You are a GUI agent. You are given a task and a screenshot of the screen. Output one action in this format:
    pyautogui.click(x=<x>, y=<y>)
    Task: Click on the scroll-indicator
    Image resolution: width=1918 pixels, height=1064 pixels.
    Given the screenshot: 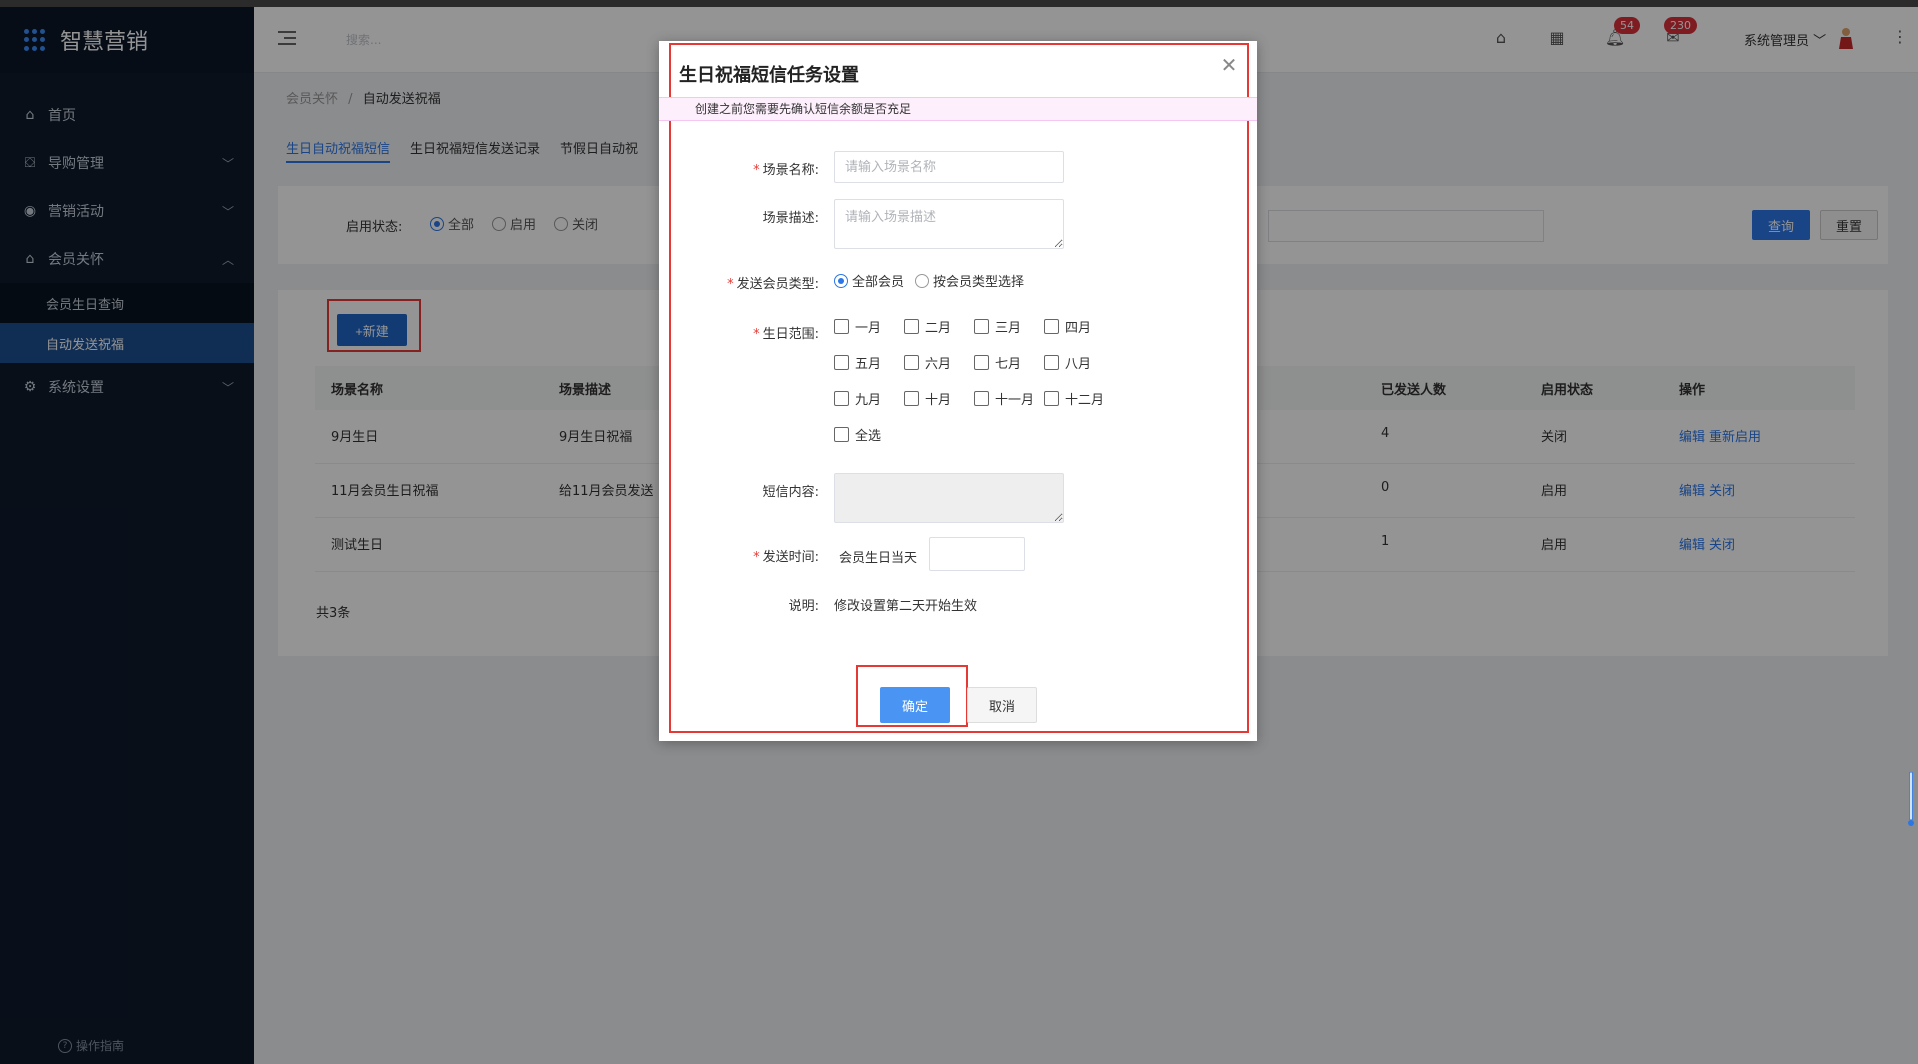 What is the action you would take?
    pyautogui.click(x=1911, y=800)
    